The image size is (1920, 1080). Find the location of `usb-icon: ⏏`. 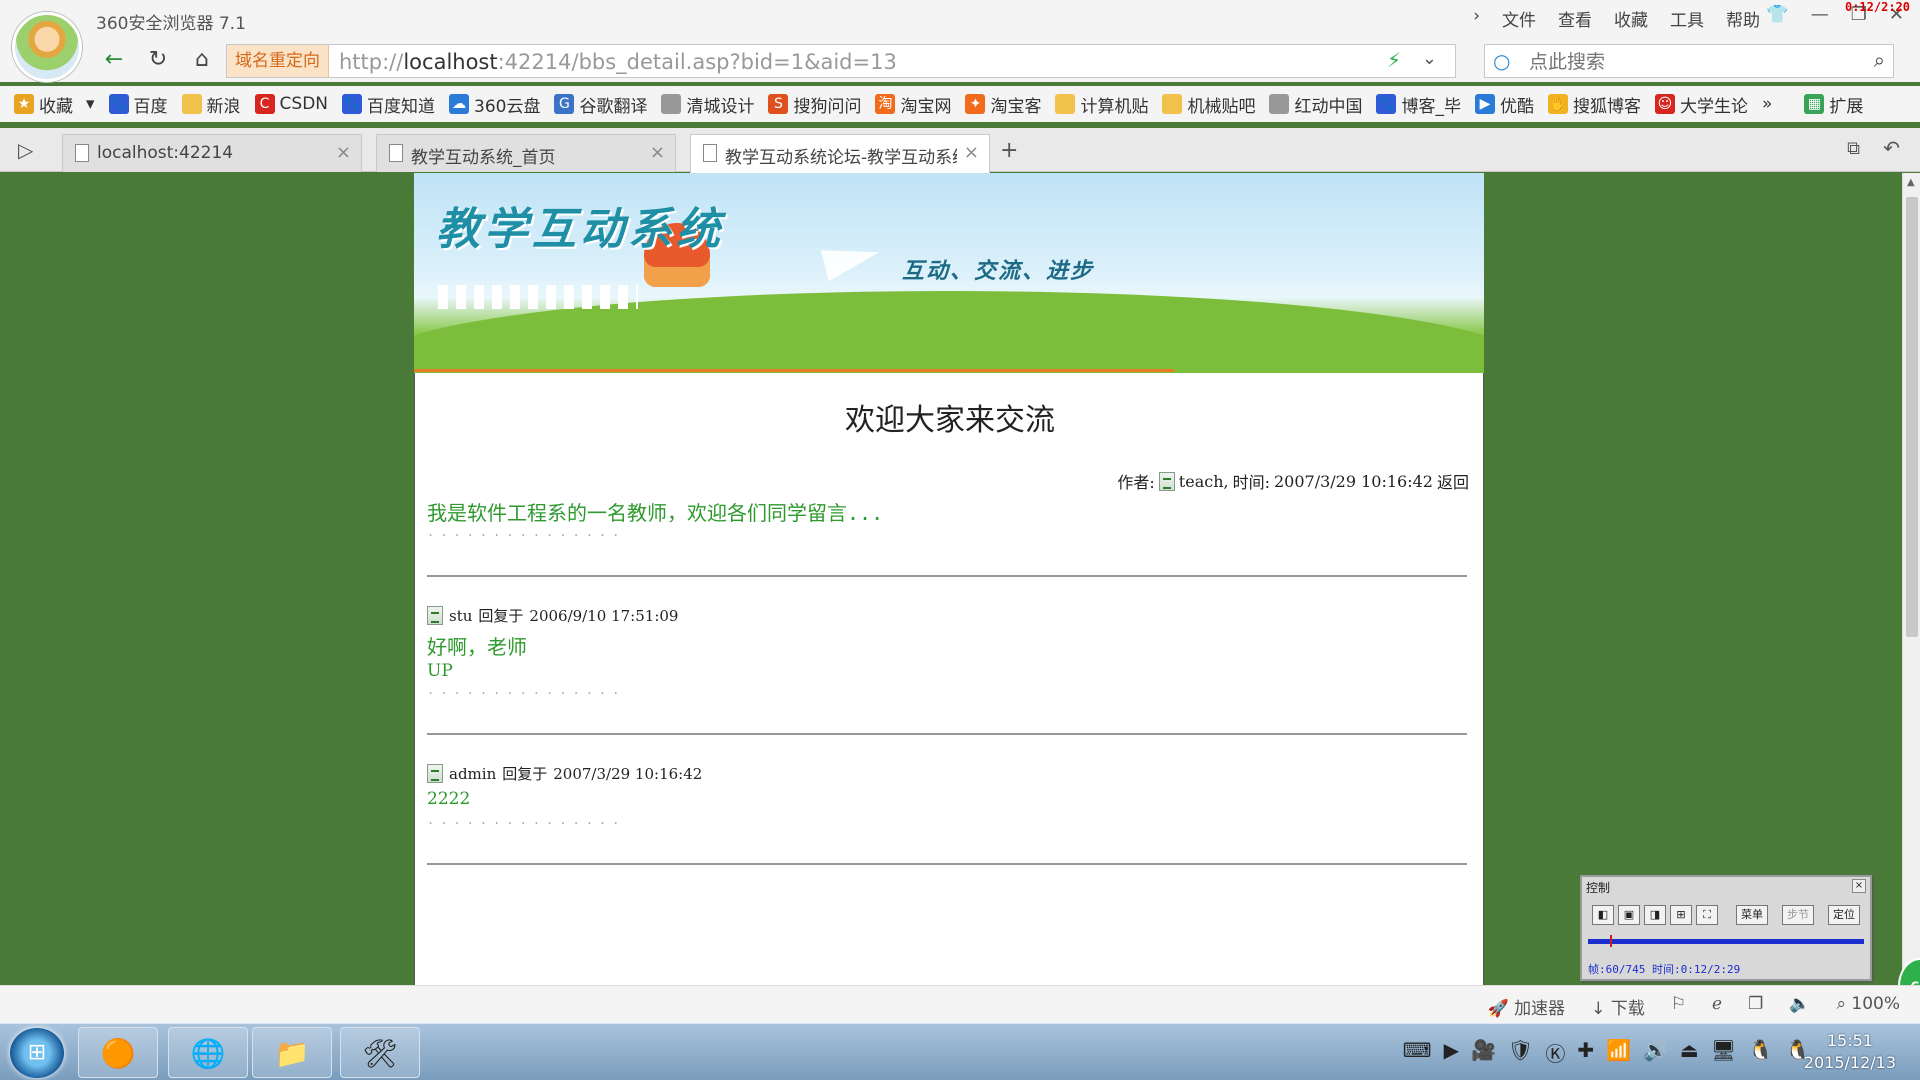

usb-icon: ⏏ is located at coordinates (1689, 1052).